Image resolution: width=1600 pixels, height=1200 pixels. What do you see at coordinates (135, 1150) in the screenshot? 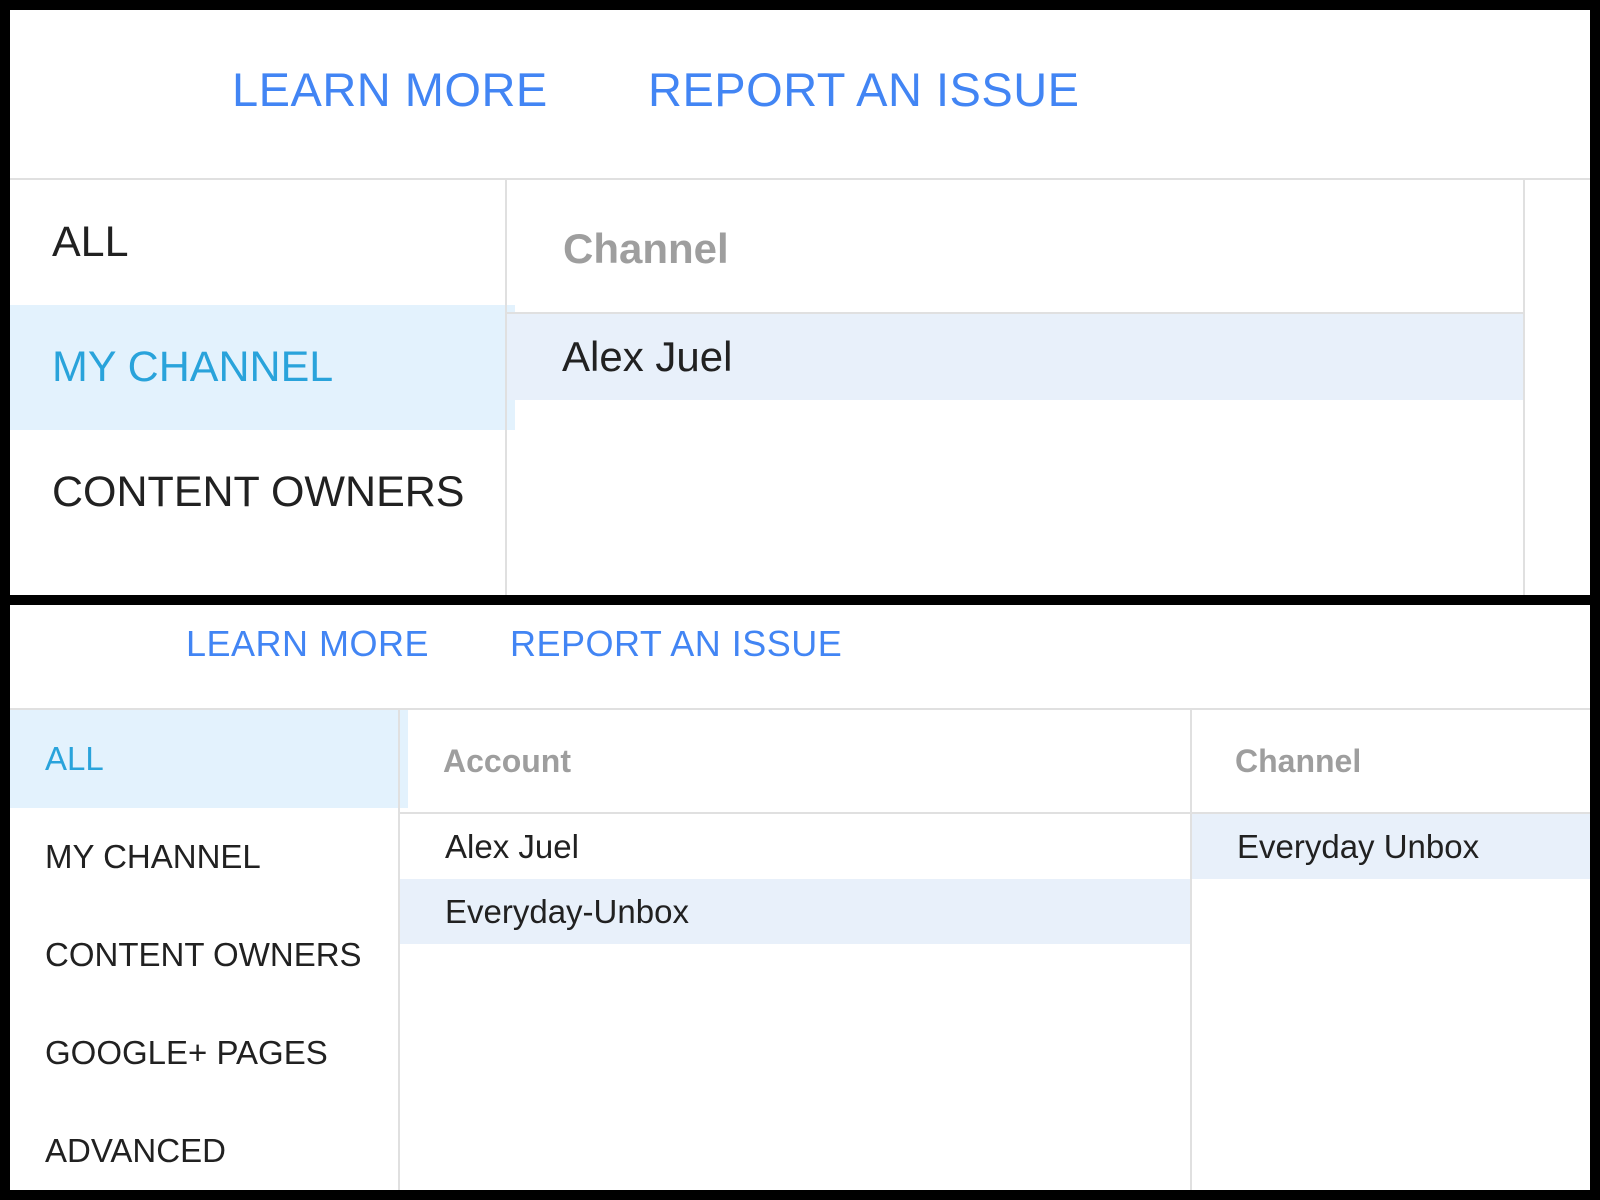
I see `nav-item-label: ADVANCED` at bounding box center [135, 1150].